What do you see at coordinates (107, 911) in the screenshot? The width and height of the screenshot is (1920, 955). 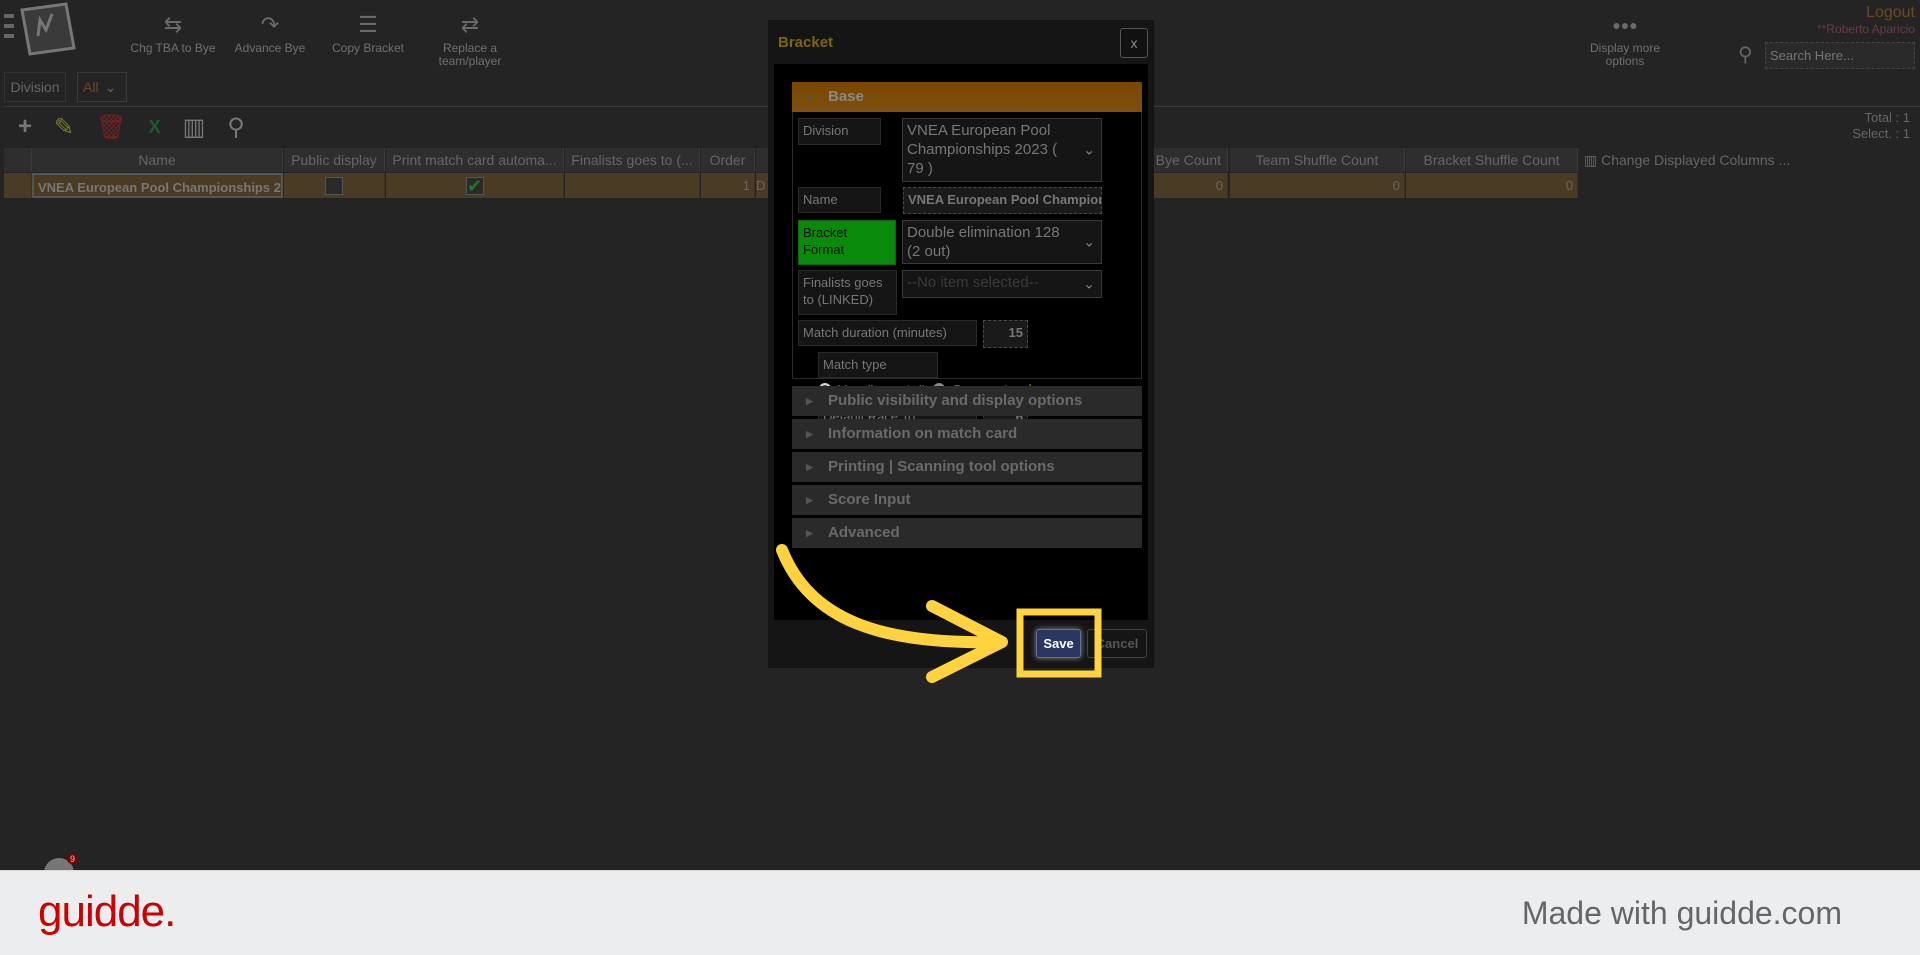 I see `guidde-logo: guidde.` at bounding box center [107, 911].